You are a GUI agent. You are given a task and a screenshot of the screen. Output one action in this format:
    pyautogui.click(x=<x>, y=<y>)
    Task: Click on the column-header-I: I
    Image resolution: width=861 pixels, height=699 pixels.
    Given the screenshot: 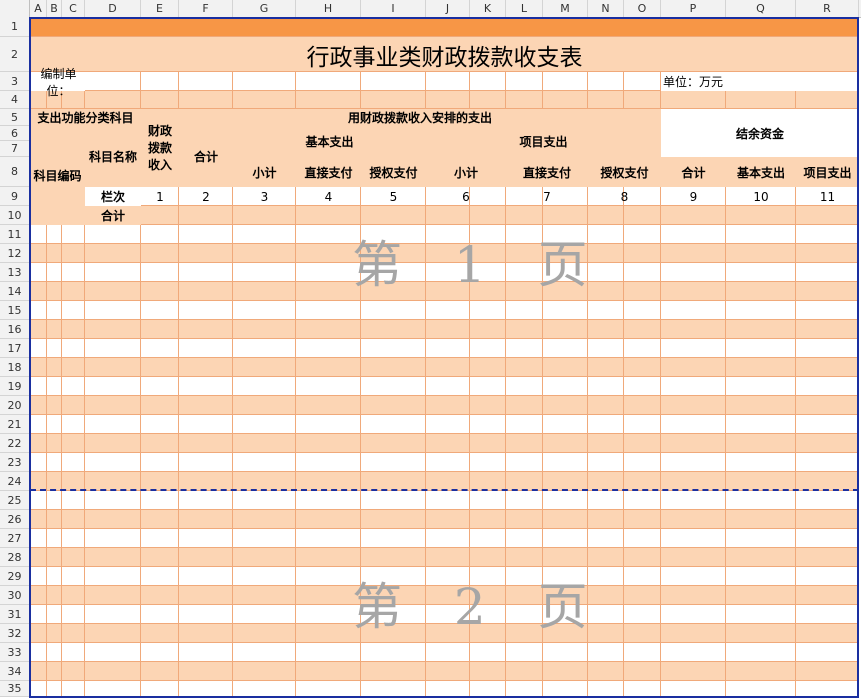 What is the action you would take?
    pyautogui.click(x=393, y=8)
    